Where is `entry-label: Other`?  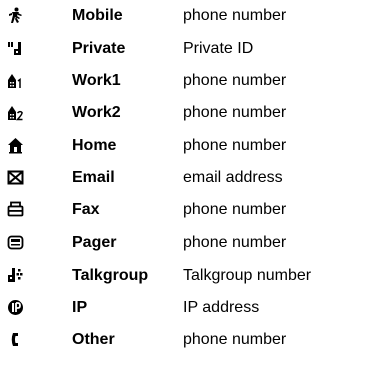 entry-label: Other is located at coordinates (93, 339).